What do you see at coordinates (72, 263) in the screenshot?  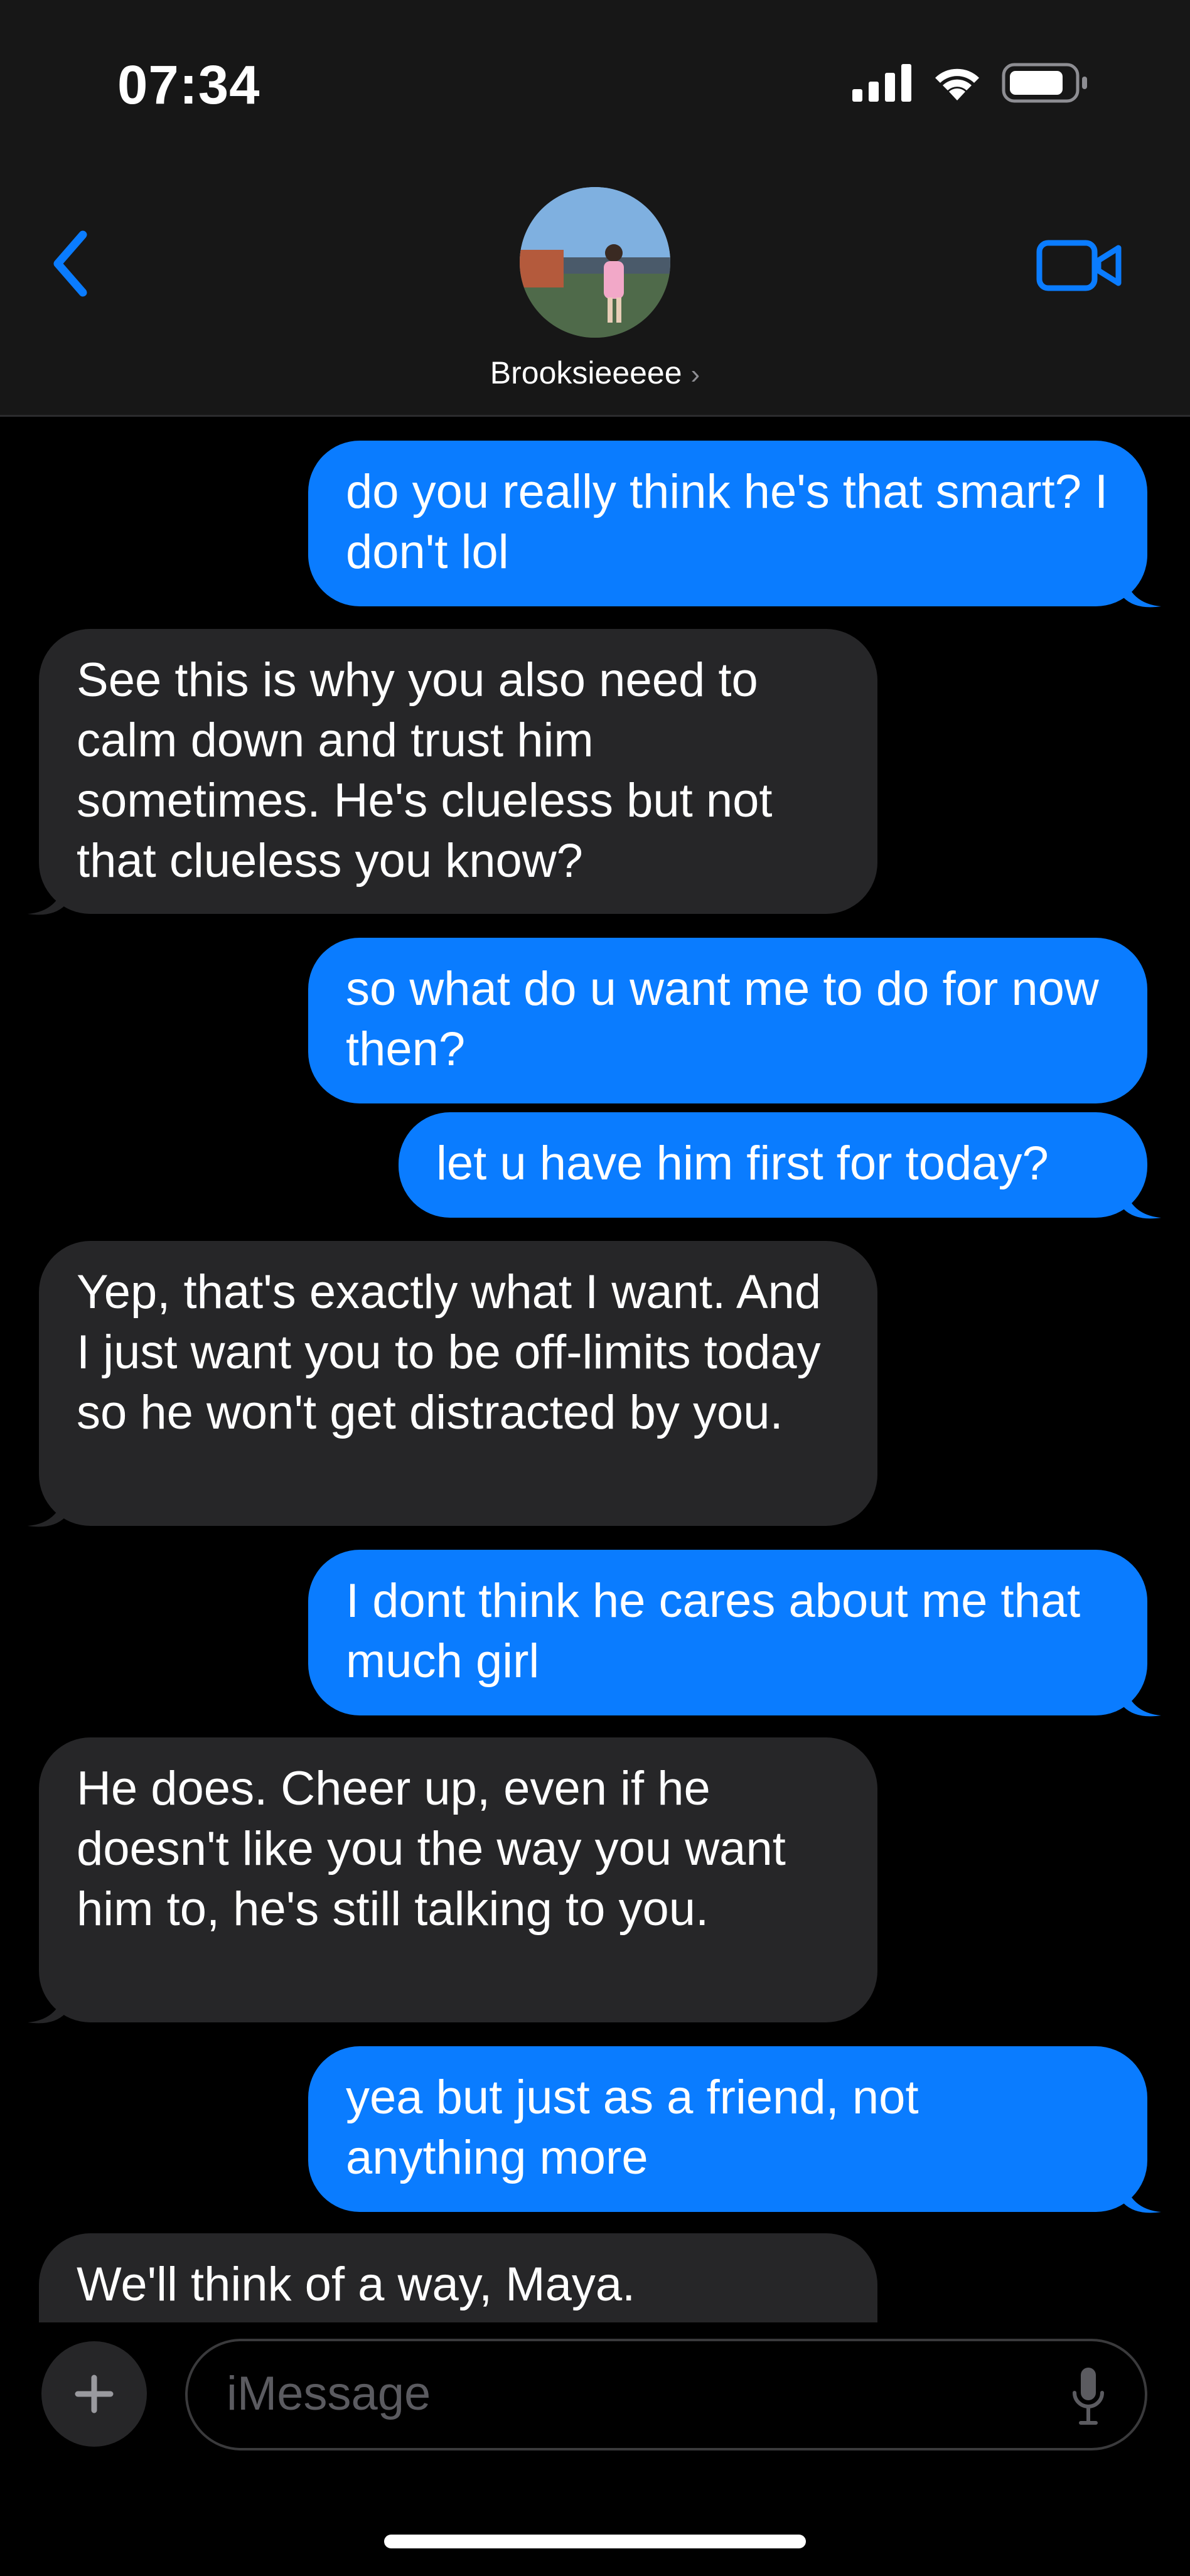 I see `back-chevron-icon` at bounding box center [72, 263].